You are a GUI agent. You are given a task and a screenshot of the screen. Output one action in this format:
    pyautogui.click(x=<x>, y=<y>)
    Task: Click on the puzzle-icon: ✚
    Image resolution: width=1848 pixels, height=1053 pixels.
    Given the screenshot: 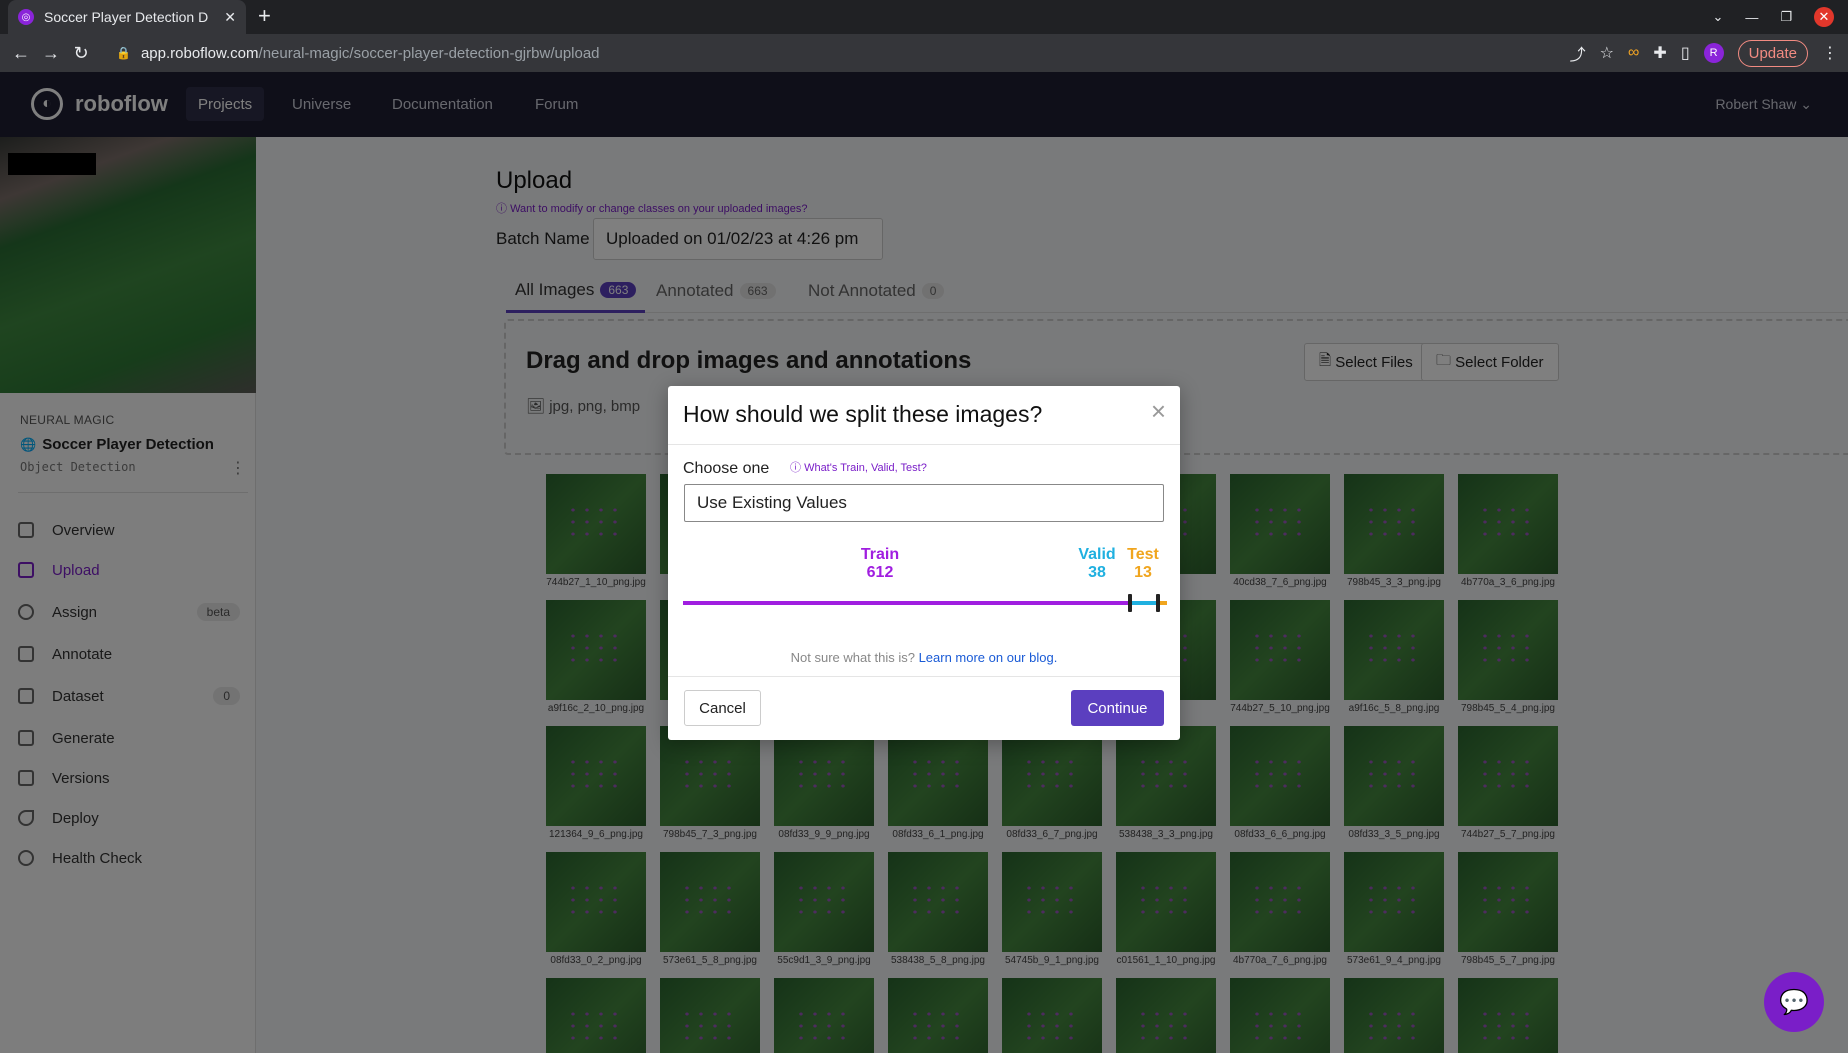 What is the action you would take?
    pyautogui.click(x=1659, y=53)
    